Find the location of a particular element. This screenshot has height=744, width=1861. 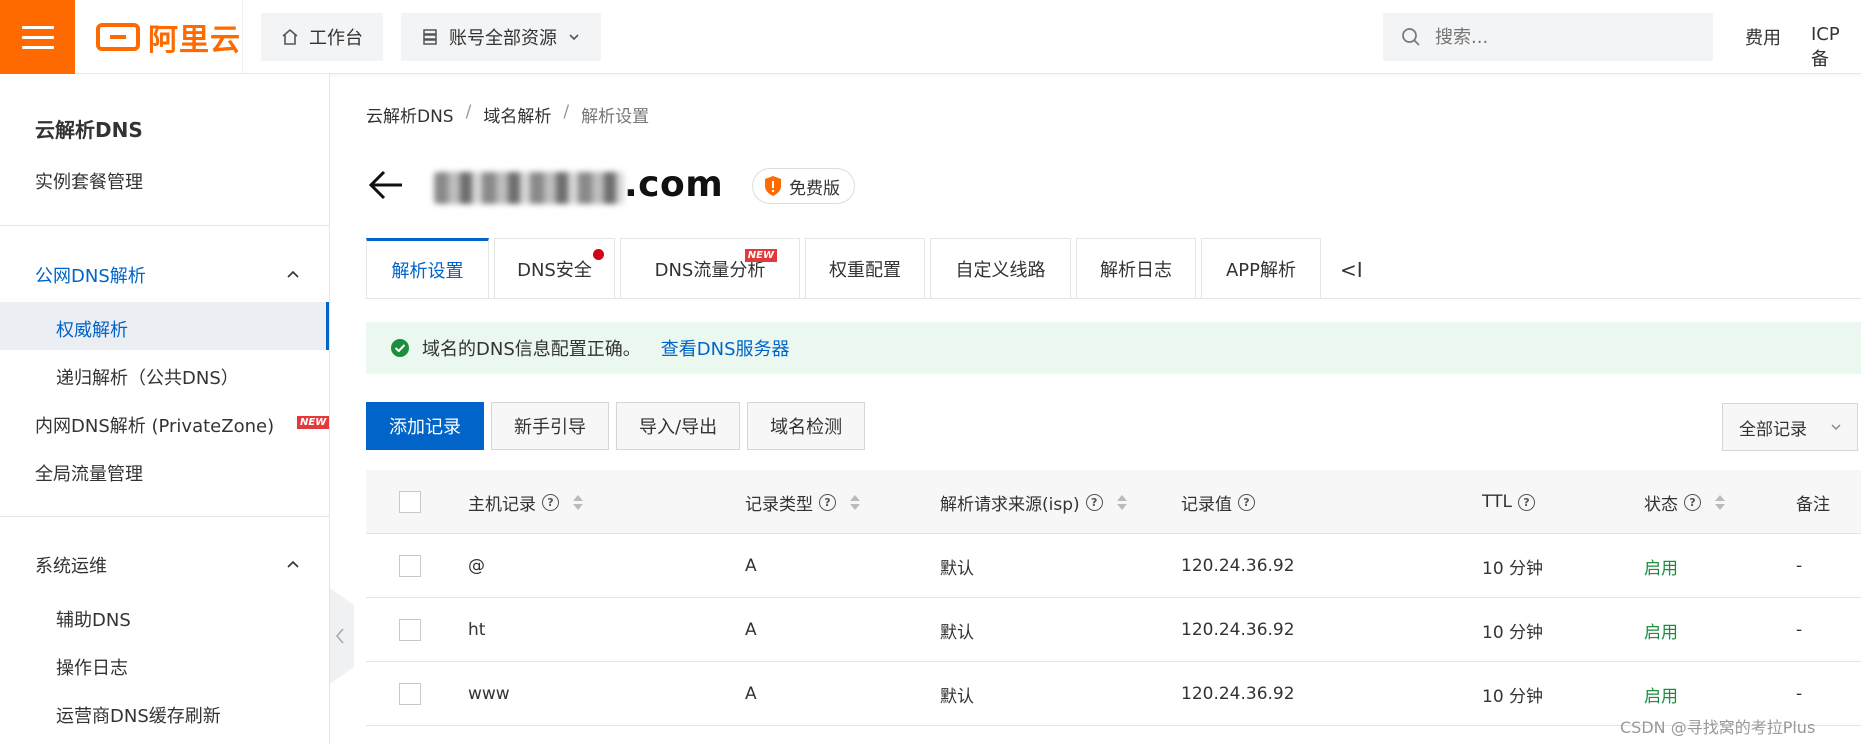

col-value: 记录值 ? is located at coordinates (1218, 502).